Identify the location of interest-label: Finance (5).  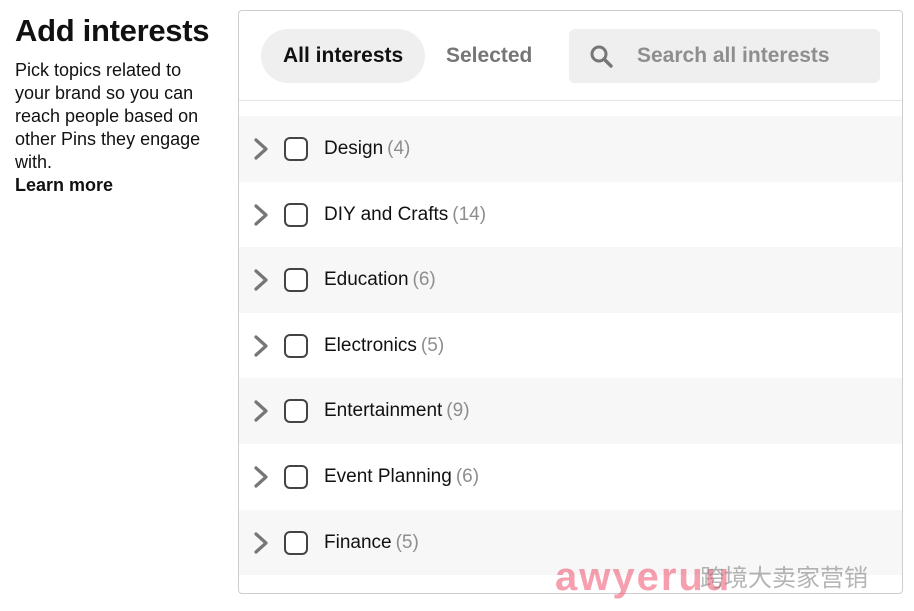
(371, 542).